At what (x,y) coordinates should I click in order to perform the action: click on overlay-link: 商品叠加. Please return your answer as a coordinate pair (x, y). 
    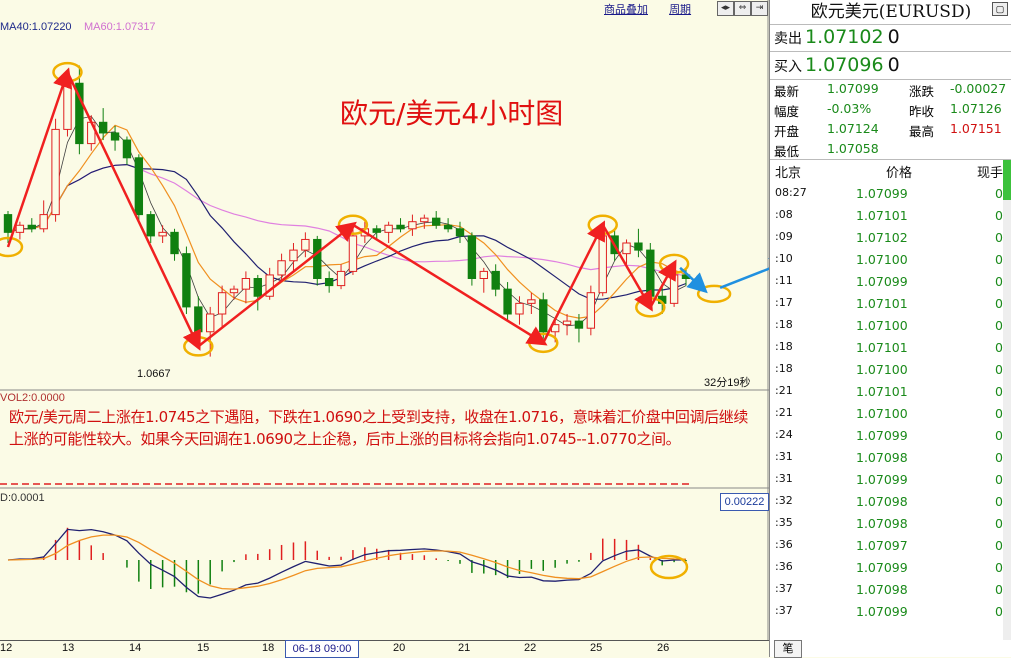
    Looking at the image, I should click on (626, 10).